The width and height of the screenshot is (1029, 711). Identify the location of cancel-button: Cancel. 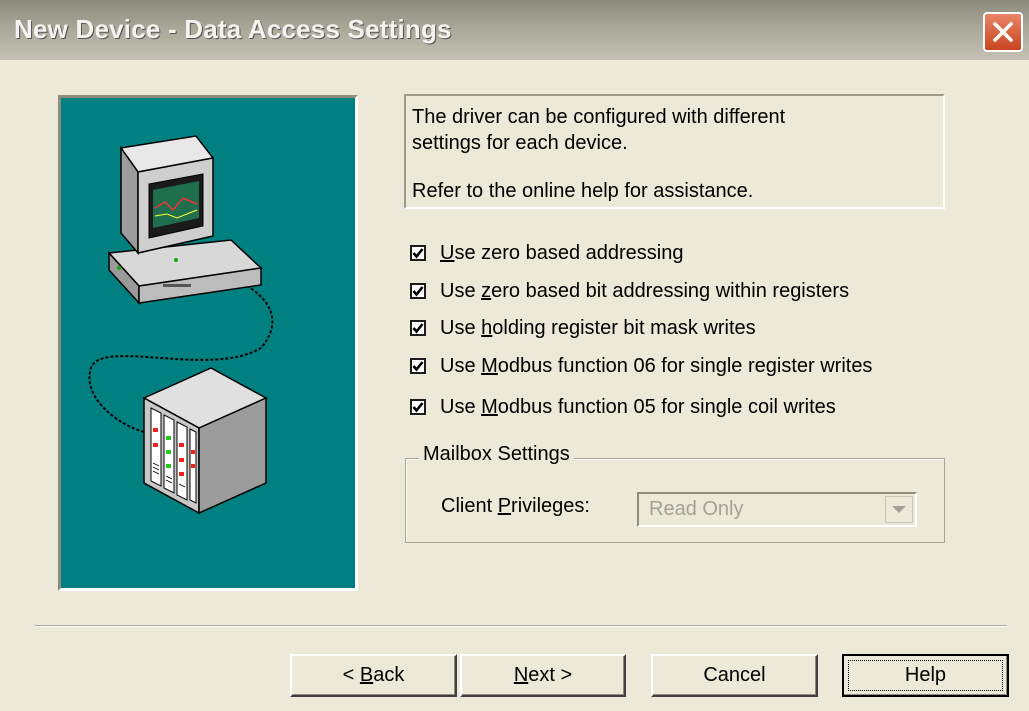
(734, 675).